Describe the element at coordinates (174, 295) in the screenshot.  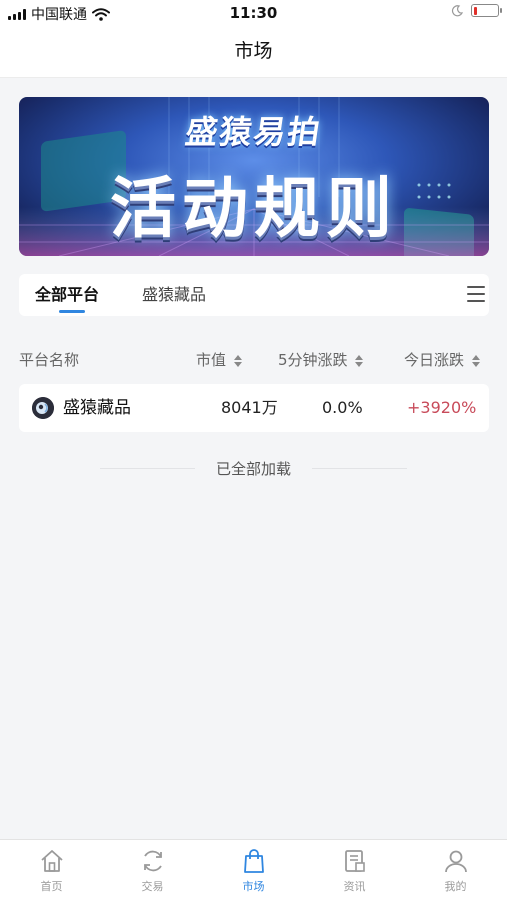
I see `tab-shengyuan: 盛猿藏品` at that location.